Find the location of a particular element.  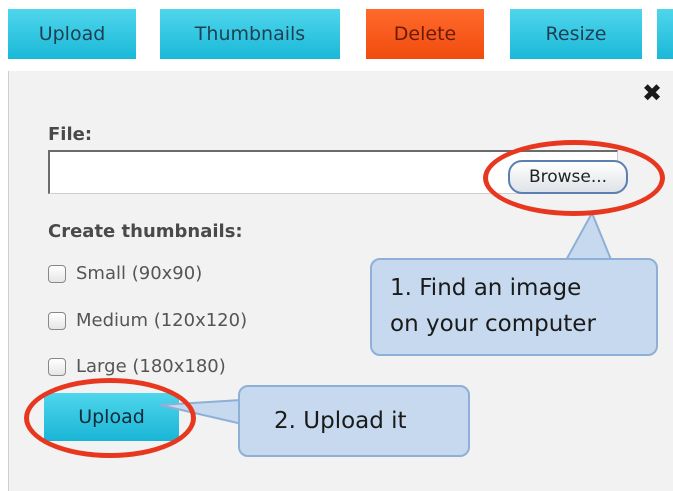

callout2-text: 2. Upload it is located at coordinates (340, 421).